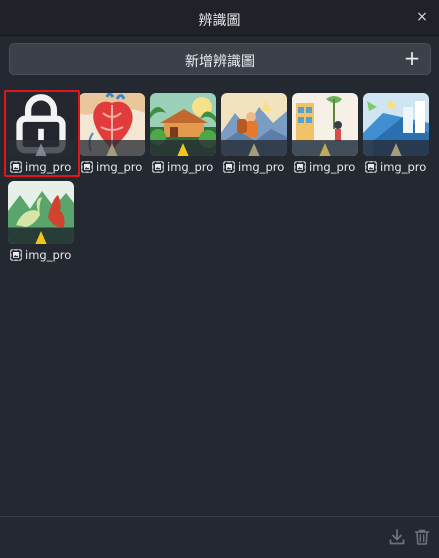 This screenshot has height=558, width=439. What do you see at coordinates (220, 62) in the screenshot?
I see `add-marker-label: 新增辨識圖` at bounding box center [220, 62].